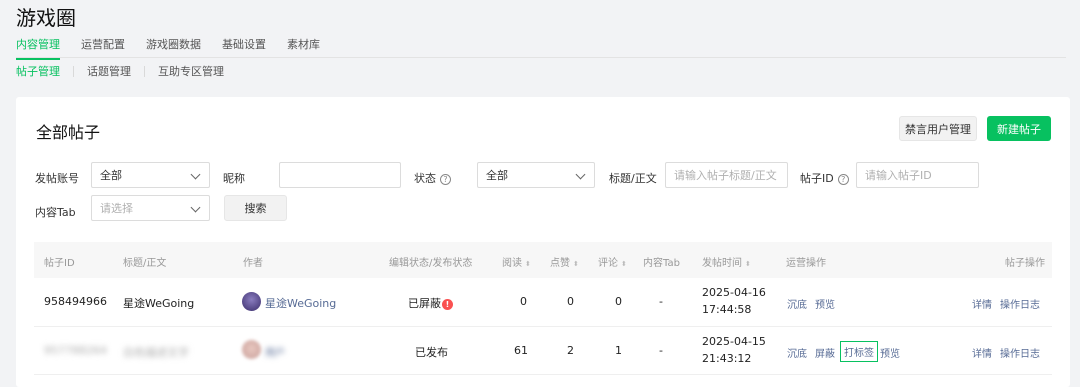 The height and width of the screenshot is (387, 1080). What do you see at coordinates (618, 350) in the screenshot?
I see `comment-count: 1` at bounding box center [618, 350].